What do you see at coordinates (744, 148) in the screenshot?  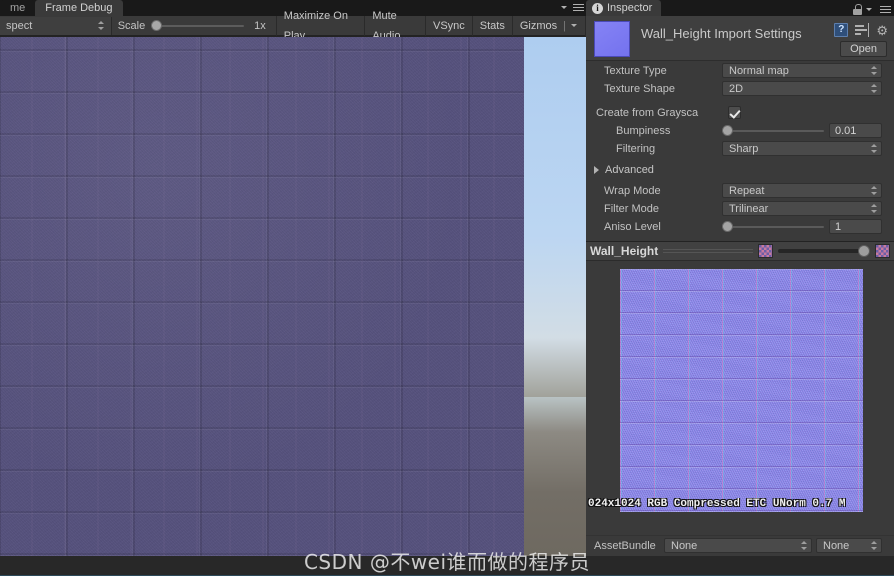 I see `filtering-value: Sharp` at bounding box center [744, 148].